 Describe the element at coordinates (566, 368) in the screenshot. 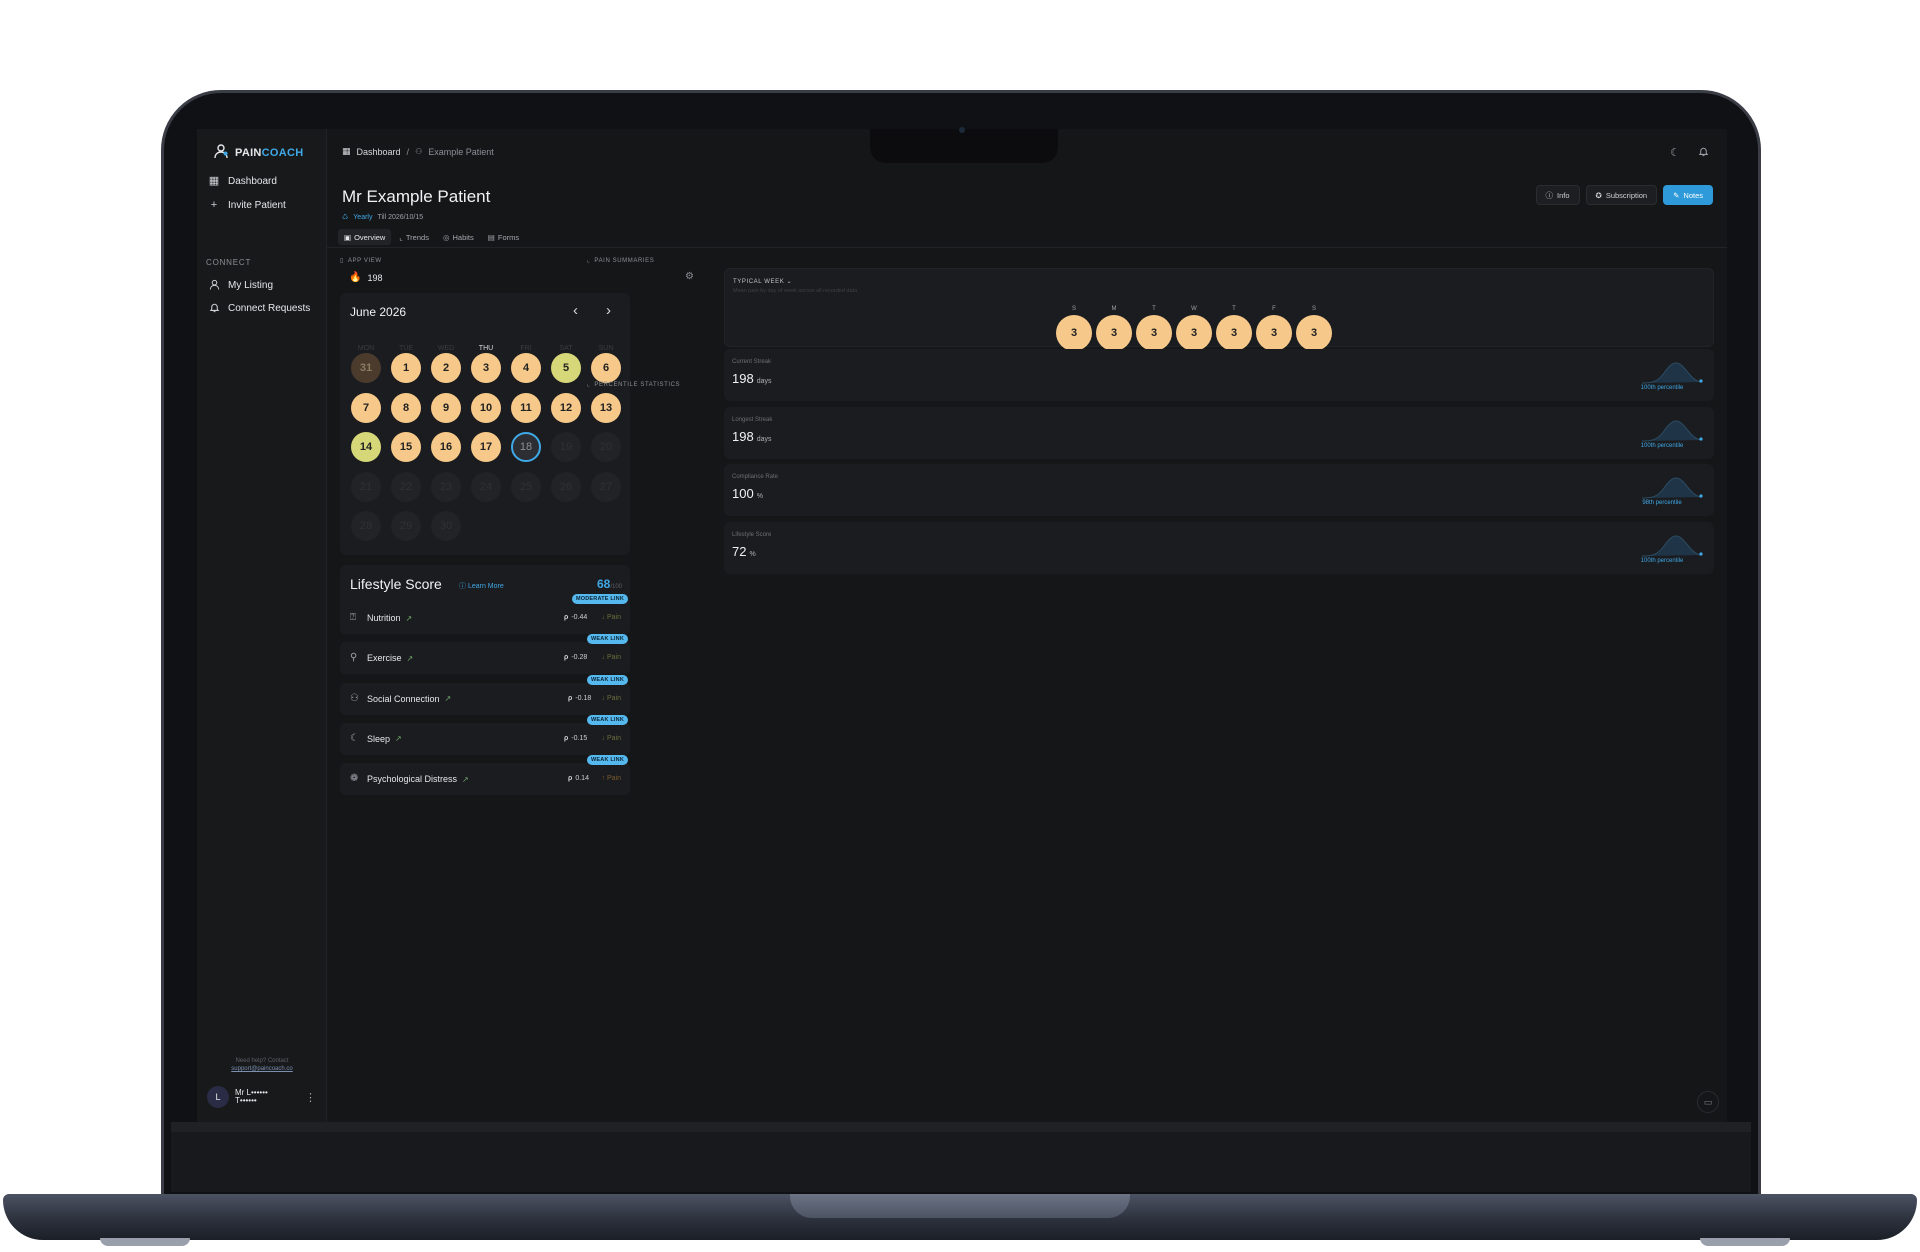

I see `calendar-day: 5` at that location.